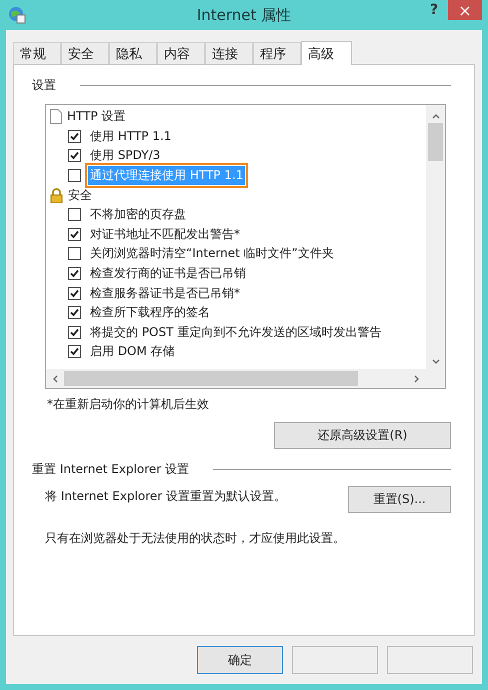  Describe the element at coordinates (195, 538) in the screenshot. I see `reset-note: 只有在浏览器处于无法使用的状态时，才应使用此设置。` at that location.